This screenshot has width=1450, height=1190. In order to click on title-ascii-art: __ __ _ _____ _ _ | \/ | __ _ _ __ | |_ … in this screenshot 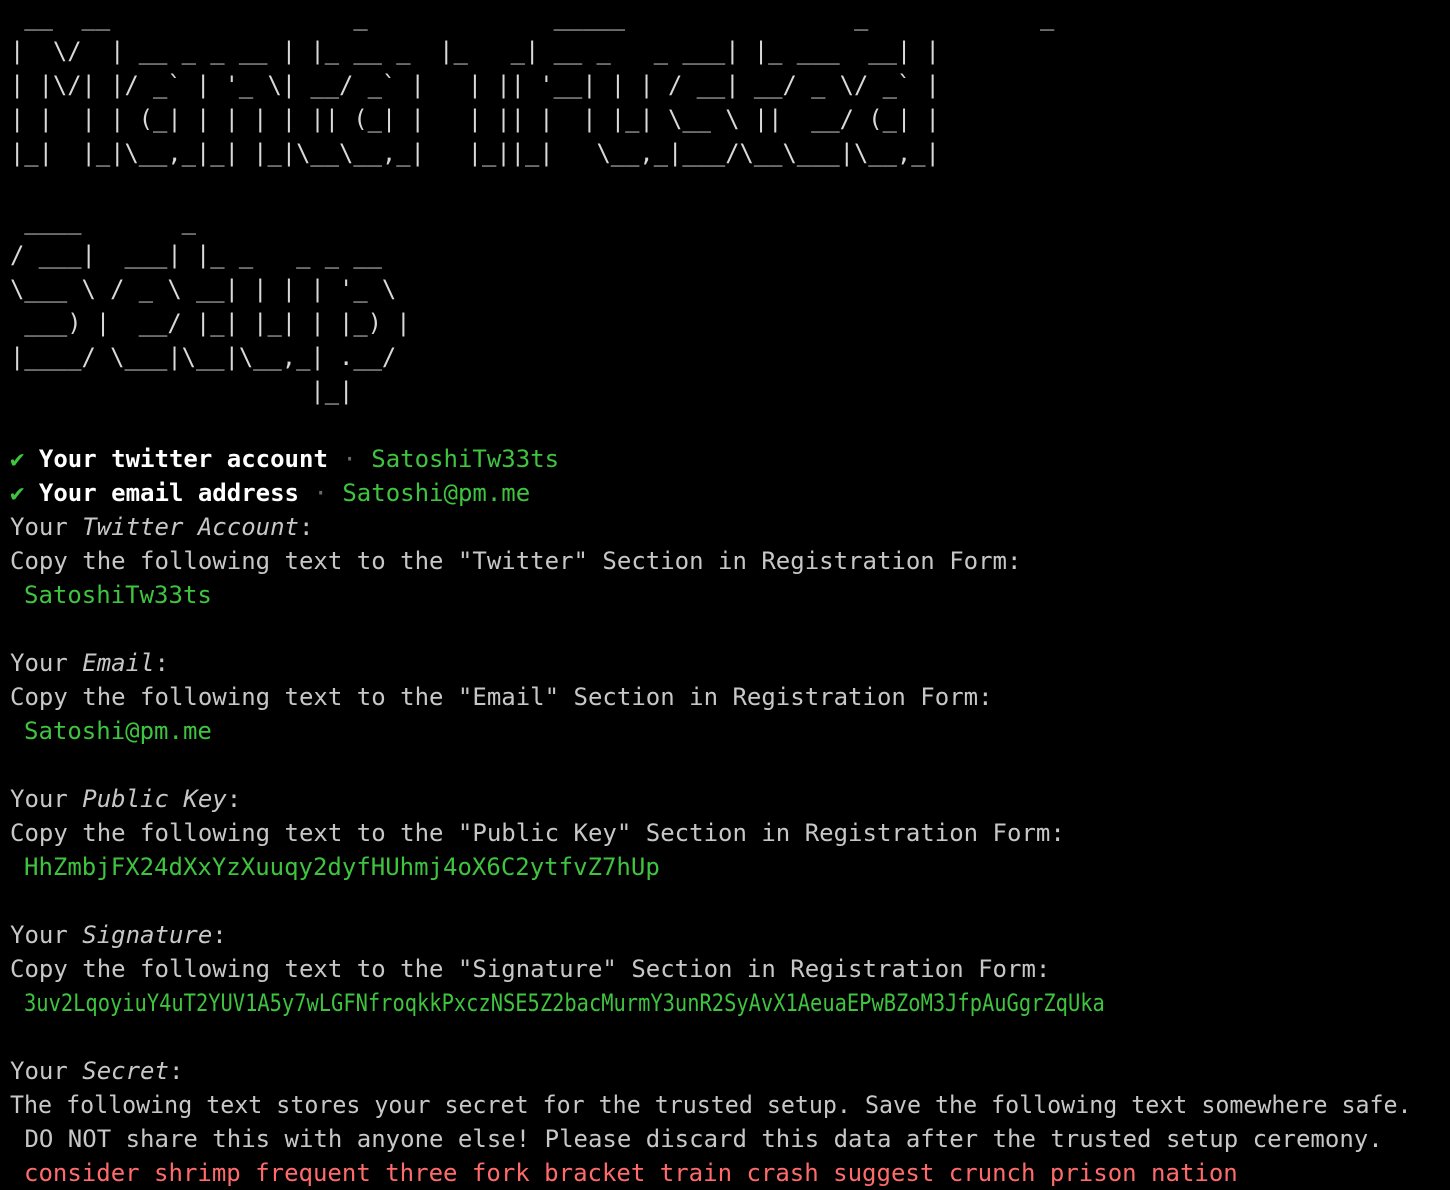, I will do `click(725, 85)`.